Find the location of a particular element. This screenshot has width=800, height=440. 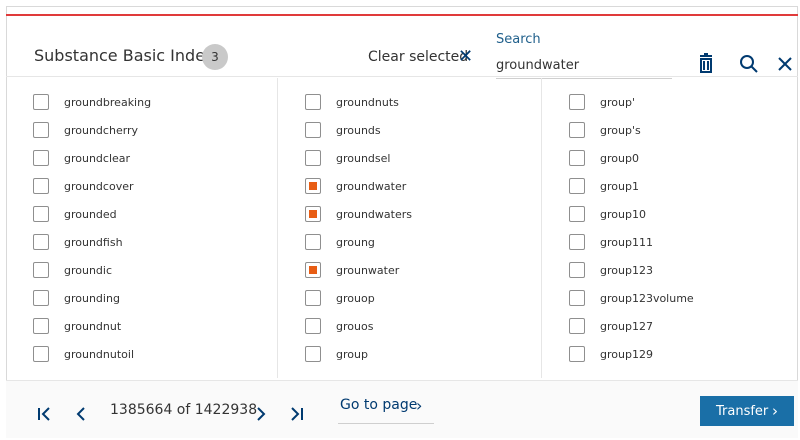

list-item-label: grounwater is located at coordinates (368, 270).